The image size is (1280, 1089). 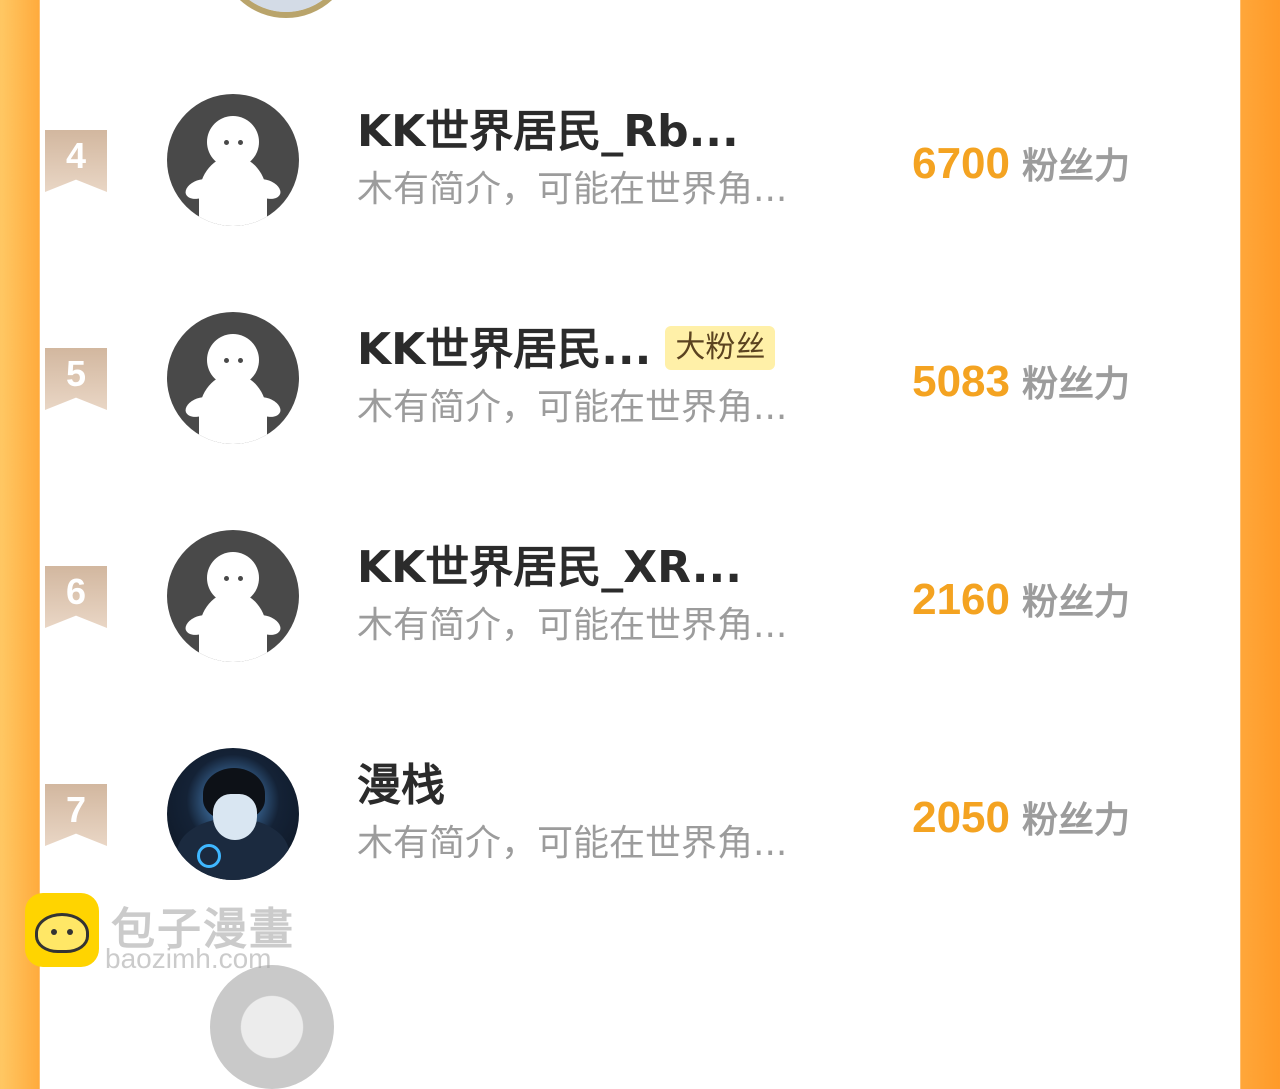 I want to click on ranking-row: 5 KK世界居民... 大粉丝 木有简介，可能在世界角... 5083 粉丝力, so click(x=600, y=393).